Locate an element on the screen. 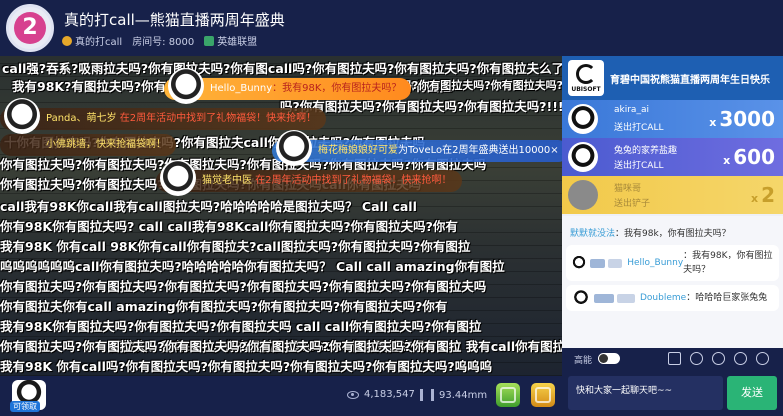 Image resolution: width=783 pixels, height=416 pixels. font-style-icon is located at coordinates (674, 358).